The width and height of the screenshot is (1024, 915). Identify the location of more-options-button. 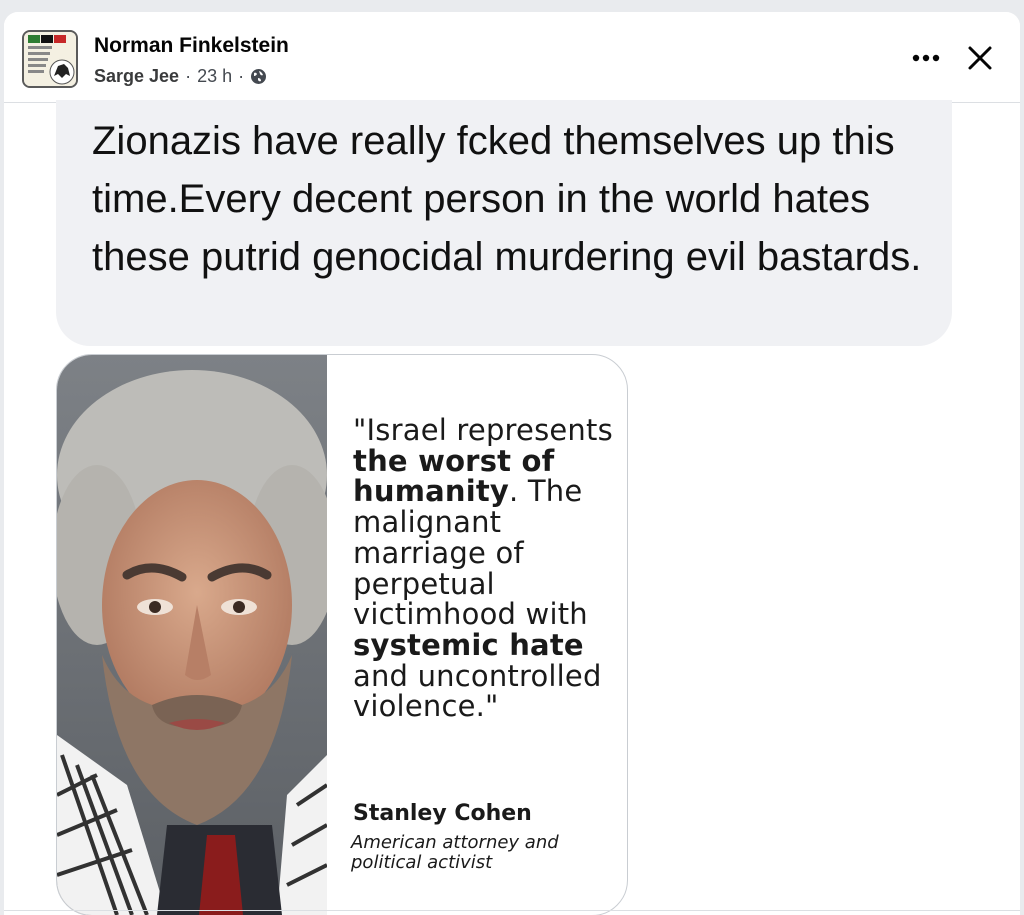
(926, 58).